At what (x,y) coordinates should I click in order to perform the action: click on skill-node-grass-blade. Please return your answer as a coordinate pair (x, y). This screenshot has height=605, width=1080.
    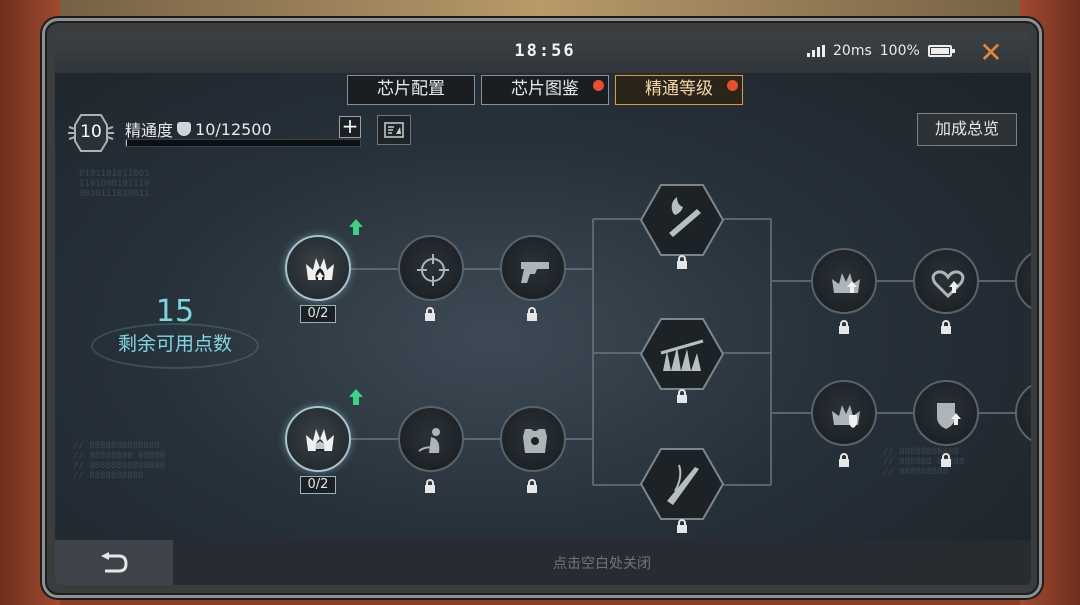
    Looking at the image, I should click on (682, 354).